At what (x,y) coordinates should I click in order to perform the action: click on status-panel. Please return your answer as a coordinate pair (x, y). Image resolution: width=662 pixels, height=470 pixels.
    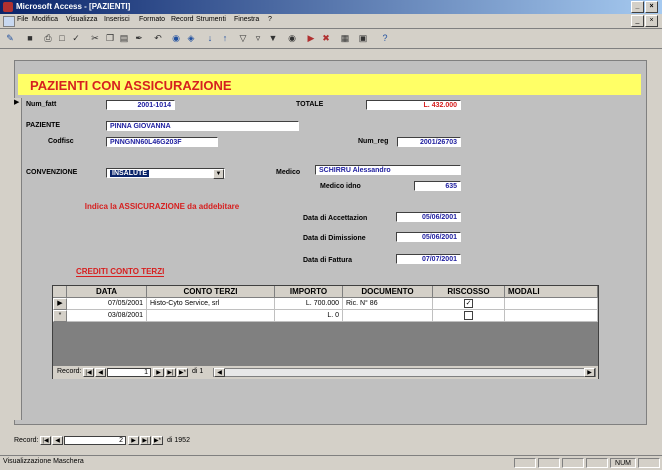
    Looking at the image, I should click on (597, 463).